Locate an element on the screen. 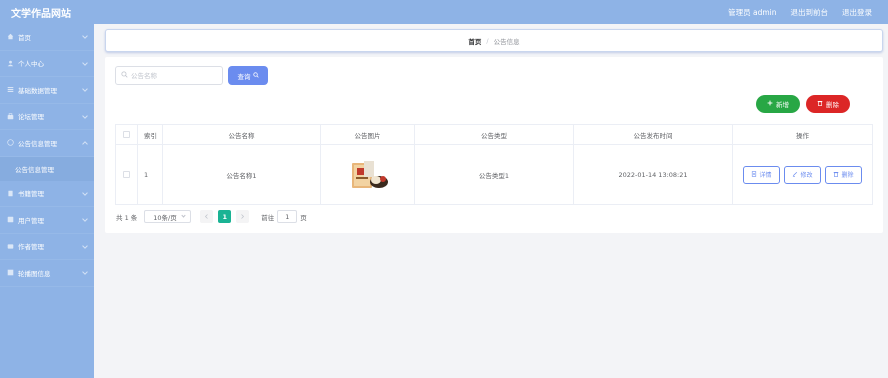 The image size is (888, 378). query-button: 查询 is located at coordinates (248, 75).